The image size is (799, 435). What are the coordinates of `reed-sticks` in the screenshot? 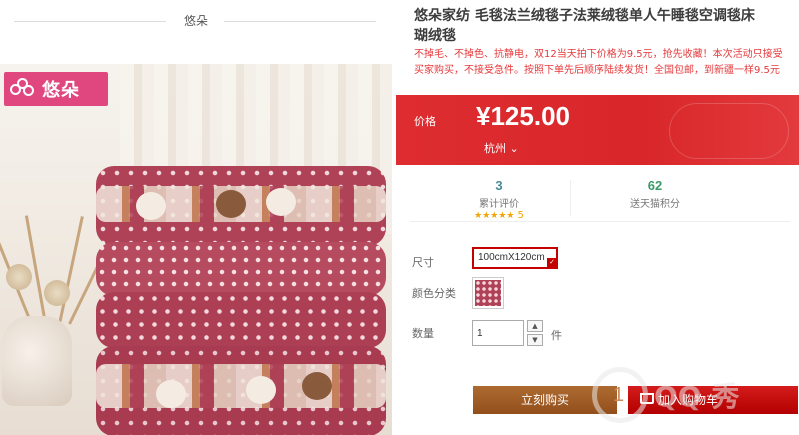 It's located at (60, 264).